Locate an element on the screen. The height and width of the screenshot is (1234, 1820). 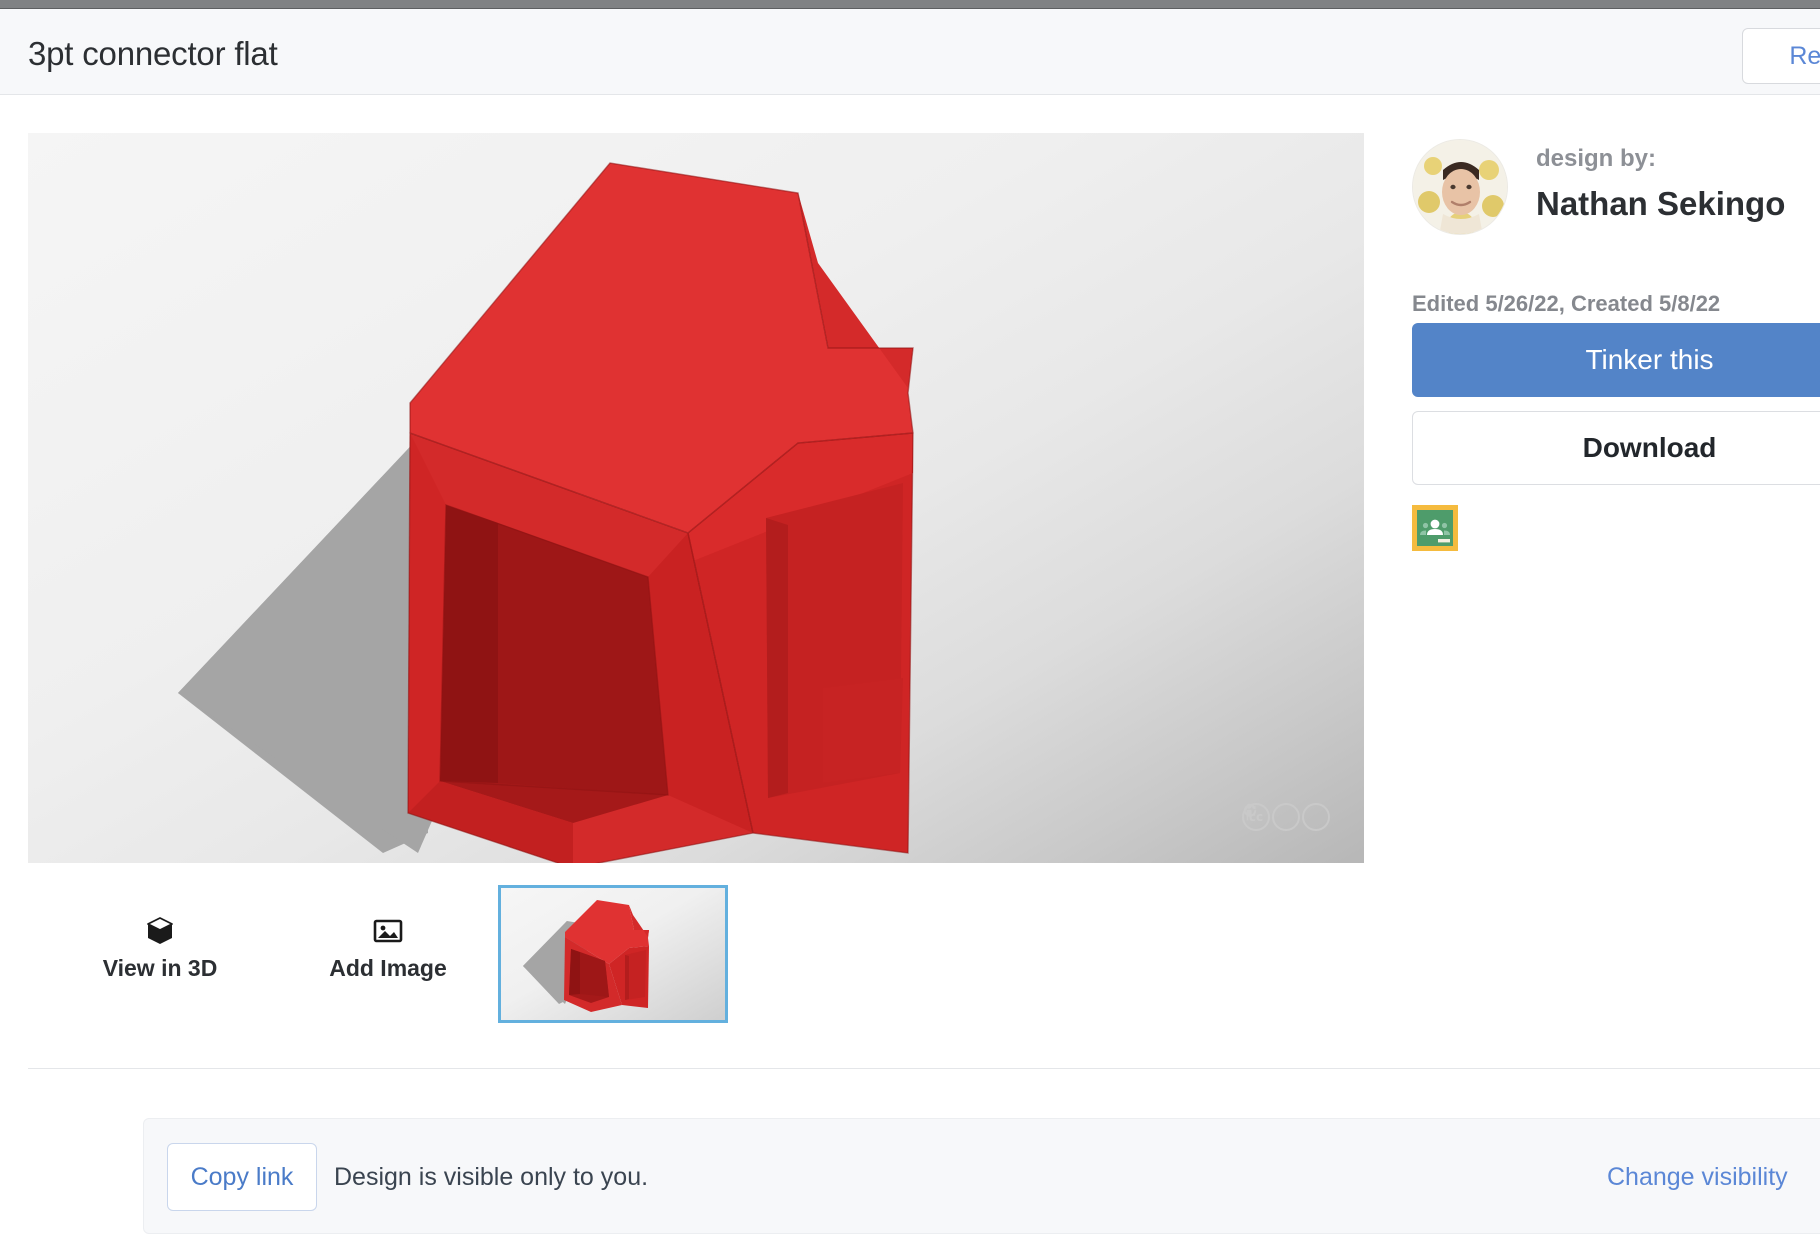
design-dates: Edited 5/26/22, Created 5/8/22 is located at coordinates (1566, 303).